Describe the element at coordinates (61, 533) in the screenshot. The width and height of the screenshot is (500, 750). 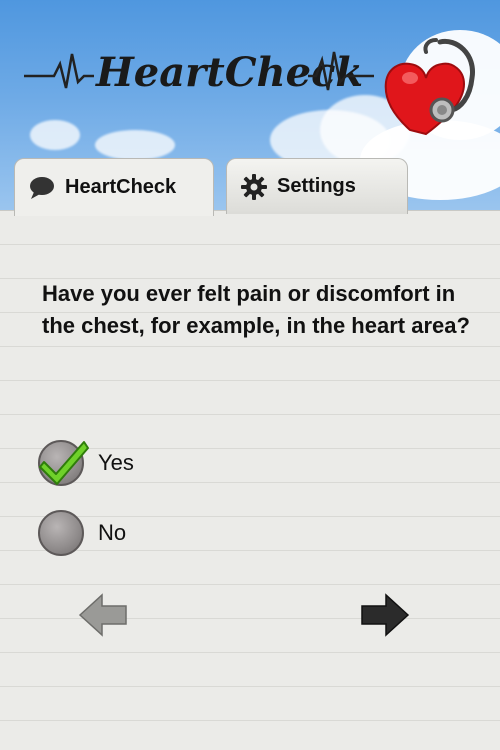
I see `radio-no` at that location.